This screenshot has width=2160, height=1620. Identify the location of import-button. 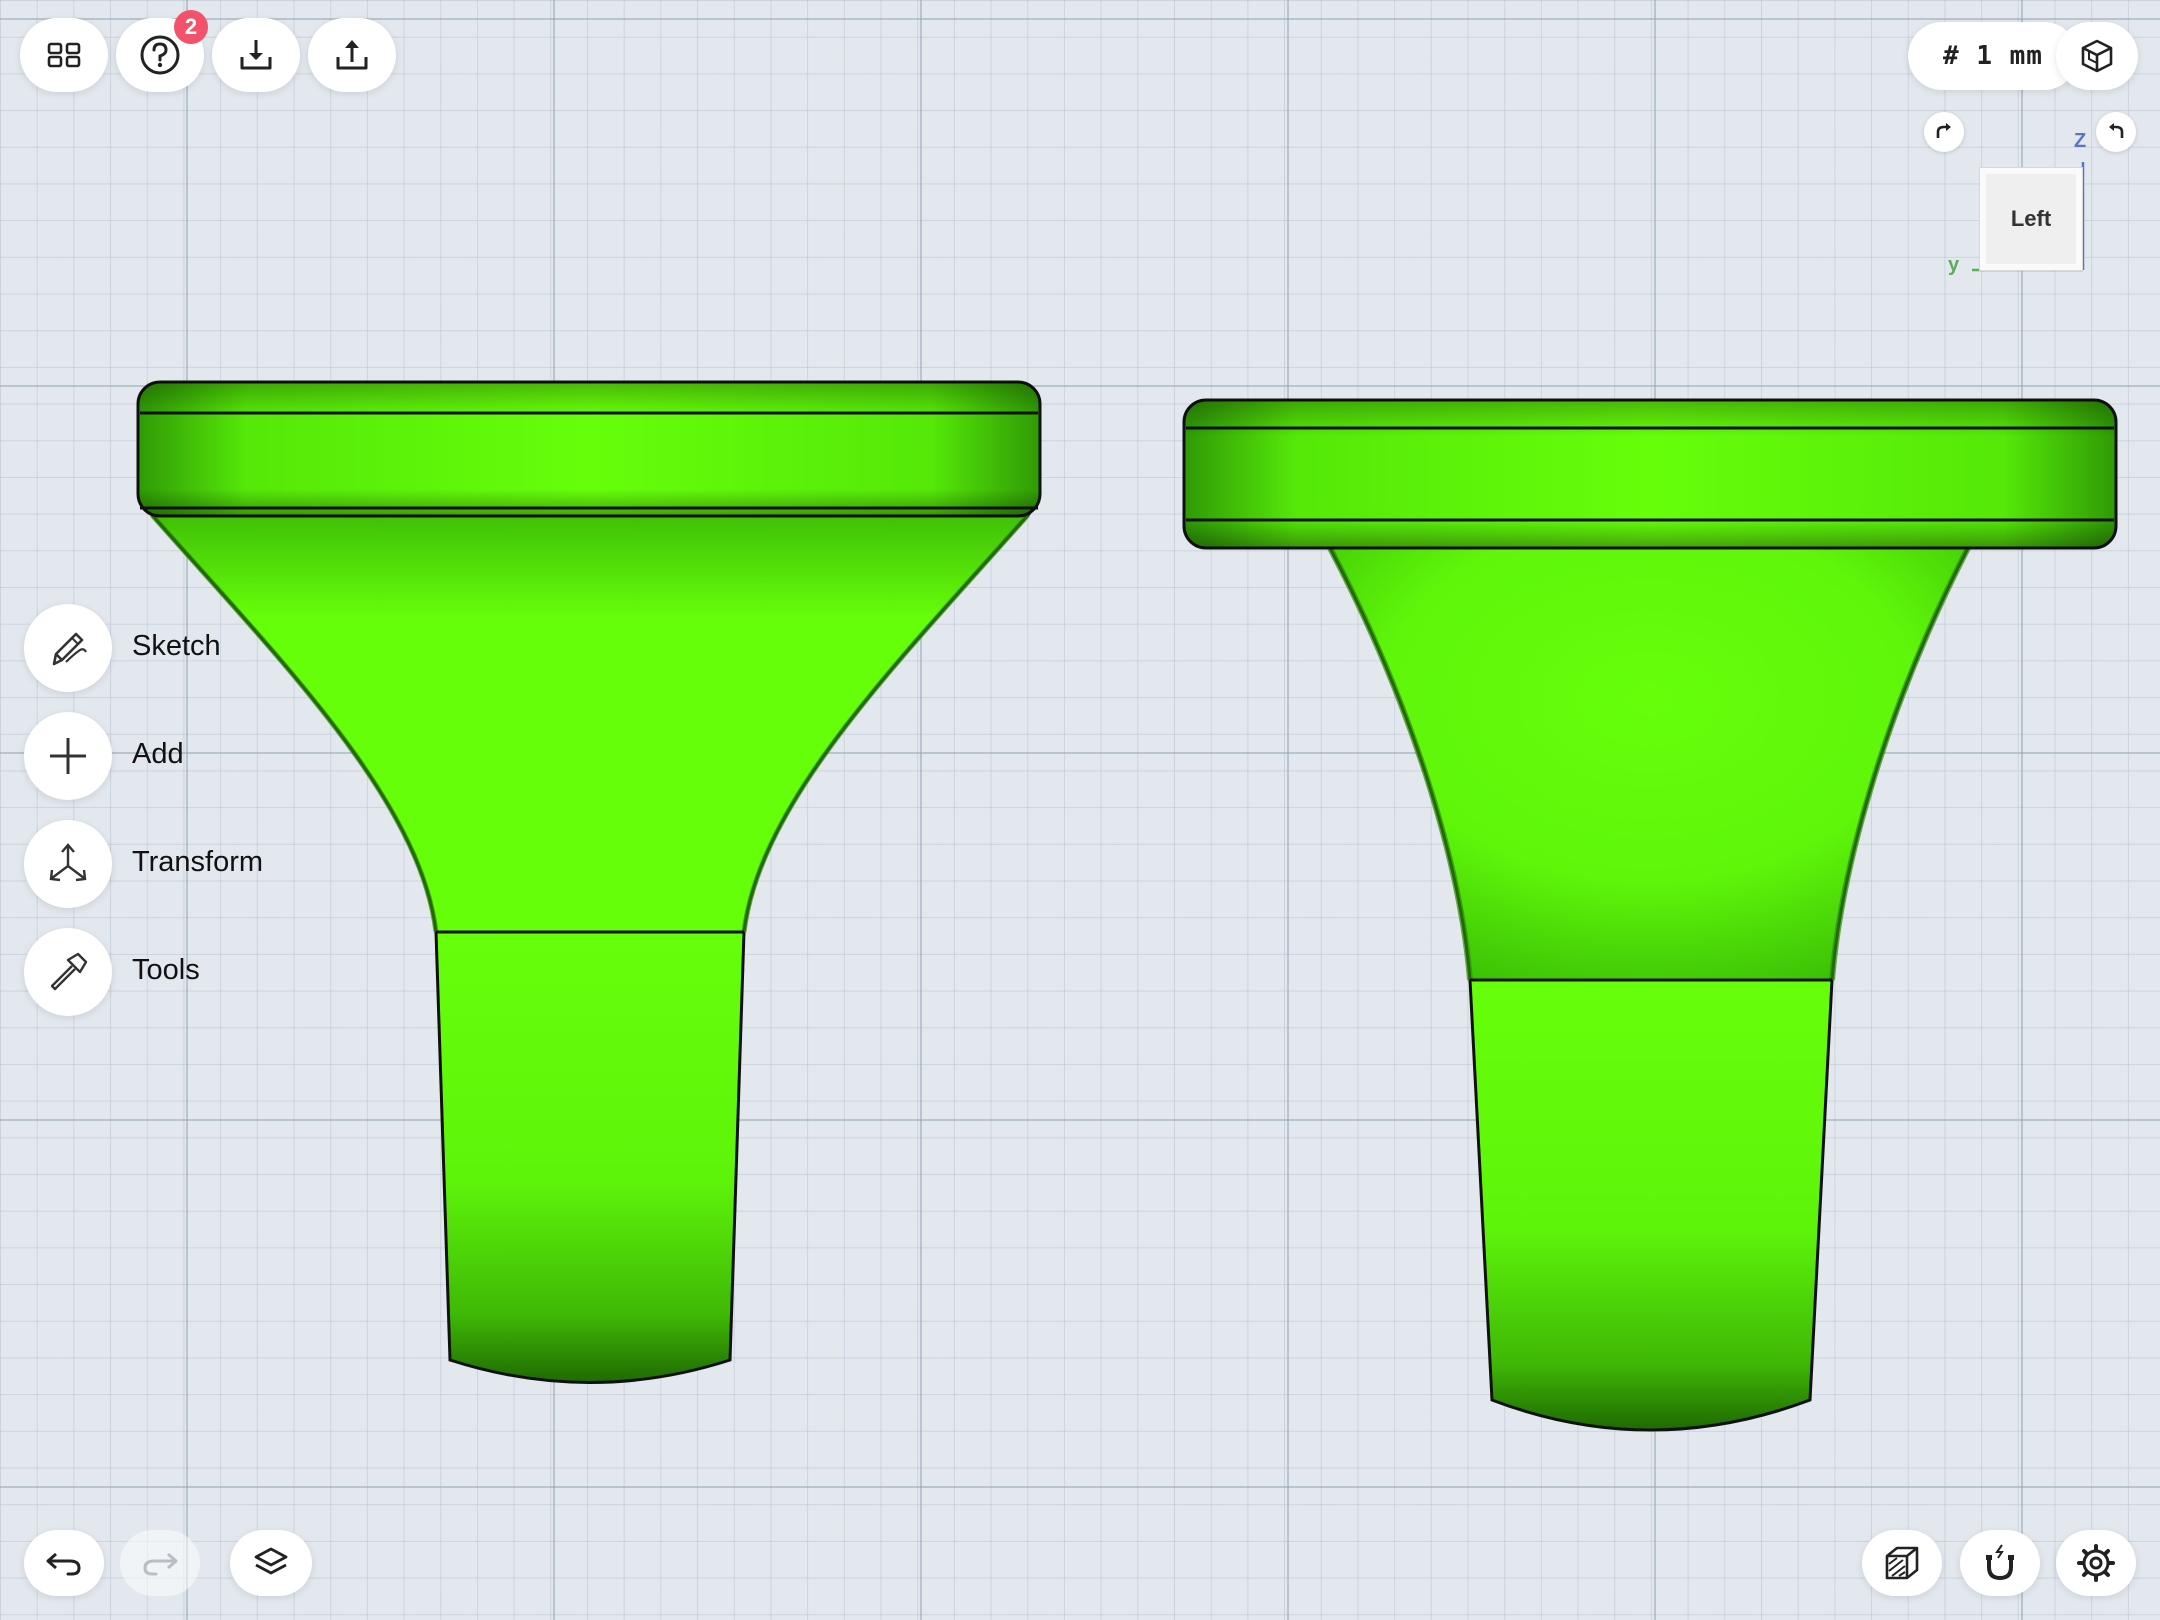
(256, 55).